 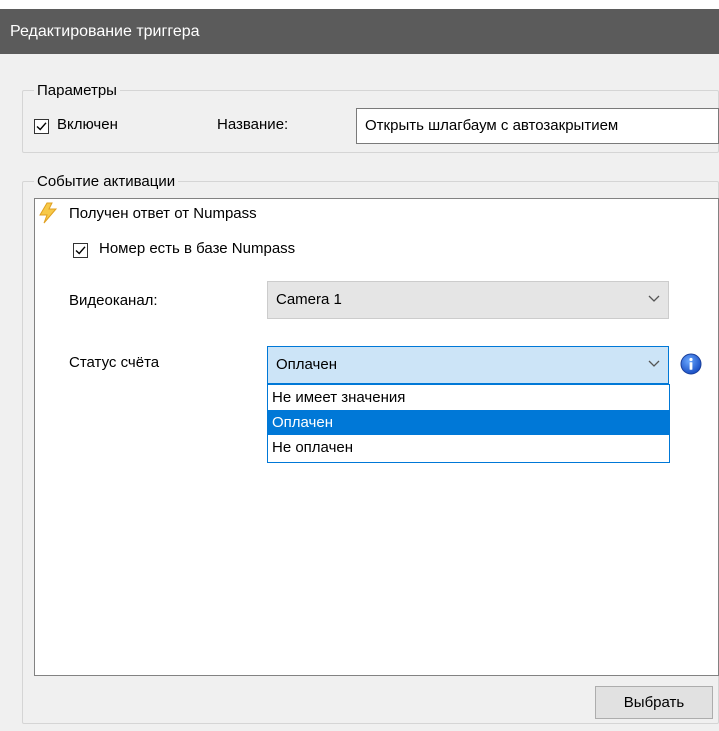 What do you see at coordinates (468, 397) in the screenshot?
I see `status-option-any: Не имеет значения` at bounding box center [468, 397].